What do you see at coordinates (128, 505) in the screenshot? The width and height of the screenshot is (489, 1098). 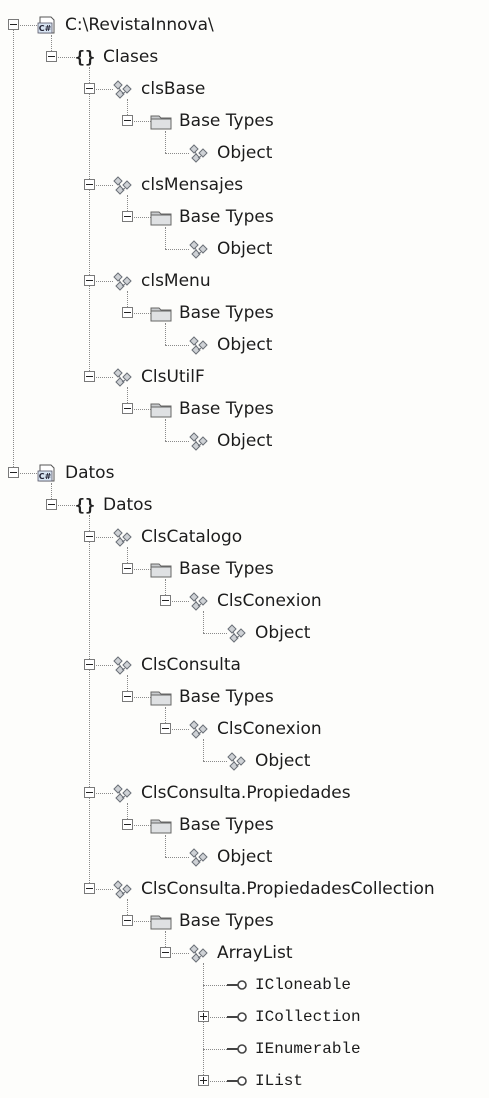 I see `tree-node-label: Datos` at bounding box center [128, 505].